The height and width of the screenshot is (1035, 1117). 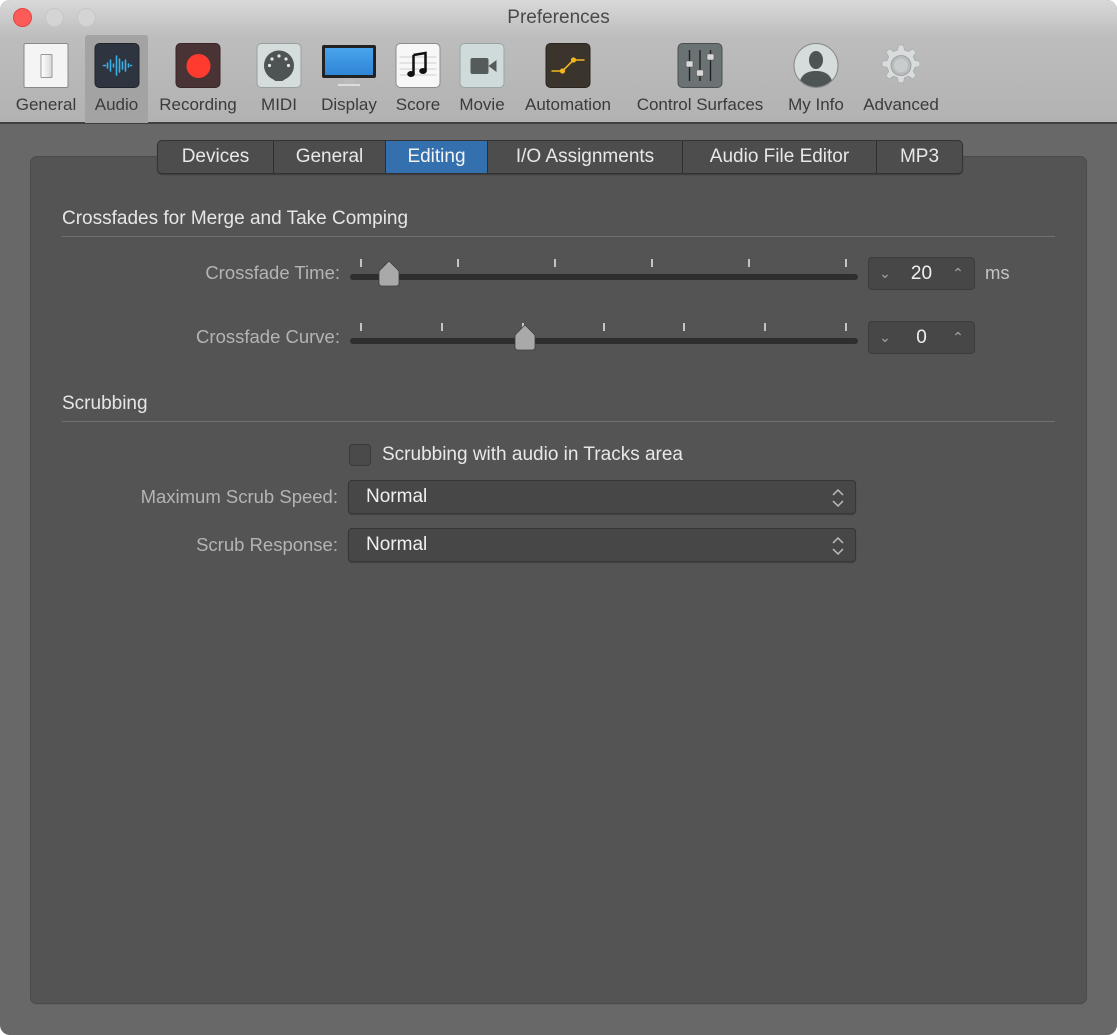 I want to click on automation-icon, so click(x=568, y=65).